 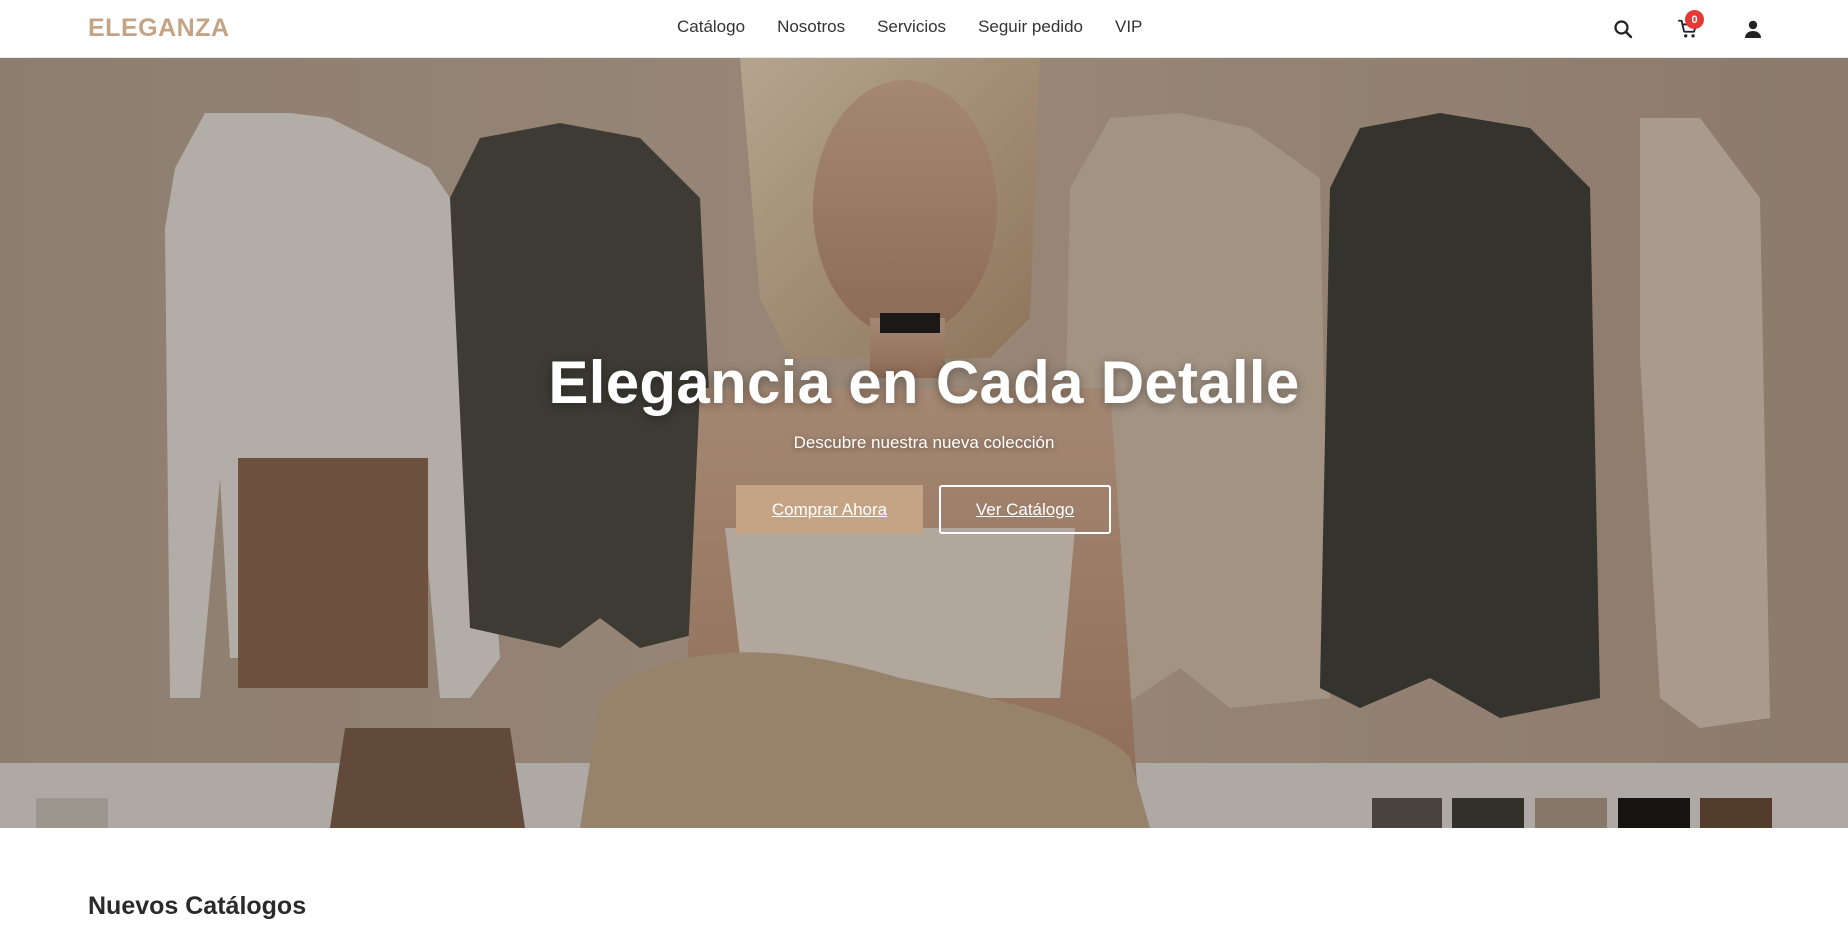 I want to click on hero-subtitle: Descubre nuestra nueva colección, so click(x=924, y=442).